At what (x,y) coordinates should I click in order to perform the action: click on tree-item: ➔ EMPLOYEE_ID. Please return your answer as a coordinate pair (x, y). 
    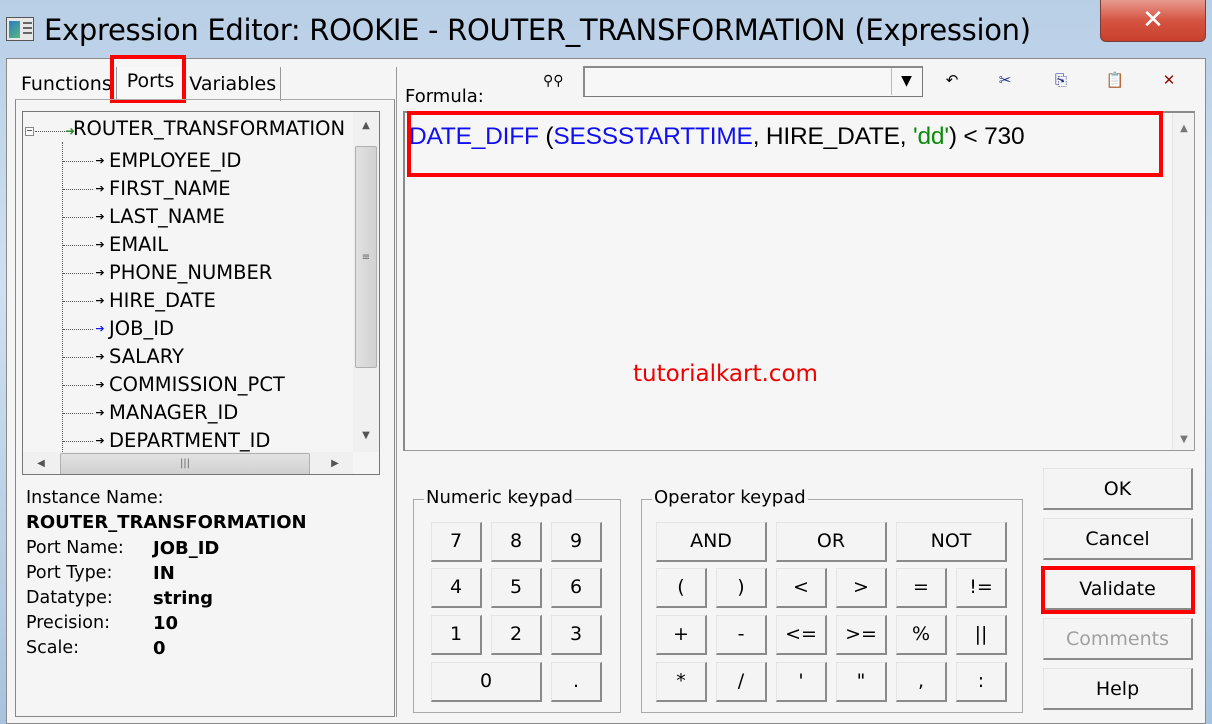
    Looking at the image, I should click on (152, 160).